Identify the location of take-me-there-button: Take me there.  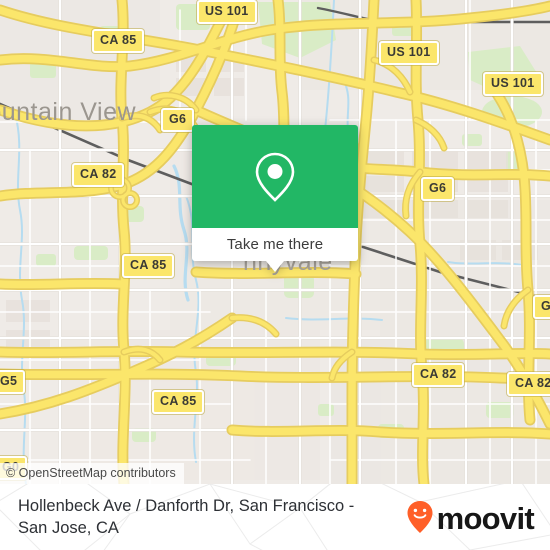
(275, 244).